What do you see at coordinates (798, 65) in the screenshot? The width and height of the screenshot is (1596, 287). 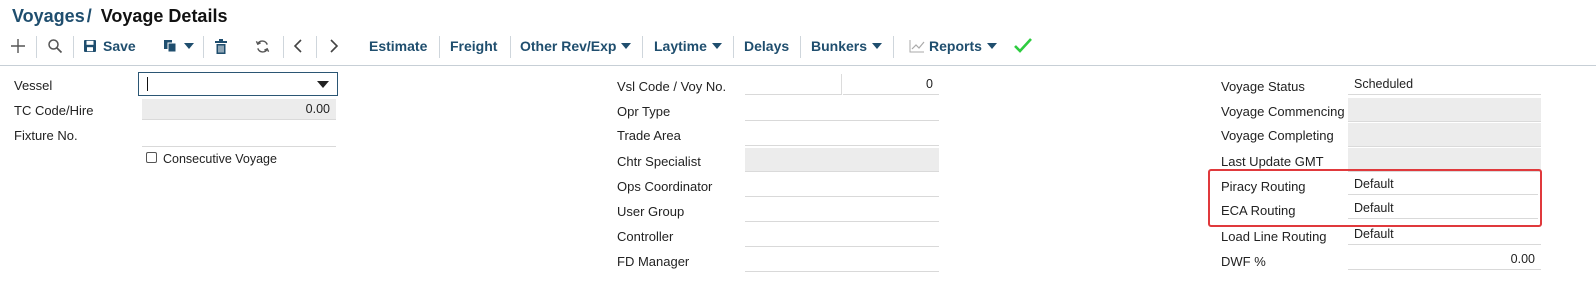 I see `toolbar-divider-line` at bounding box center [798, 65].